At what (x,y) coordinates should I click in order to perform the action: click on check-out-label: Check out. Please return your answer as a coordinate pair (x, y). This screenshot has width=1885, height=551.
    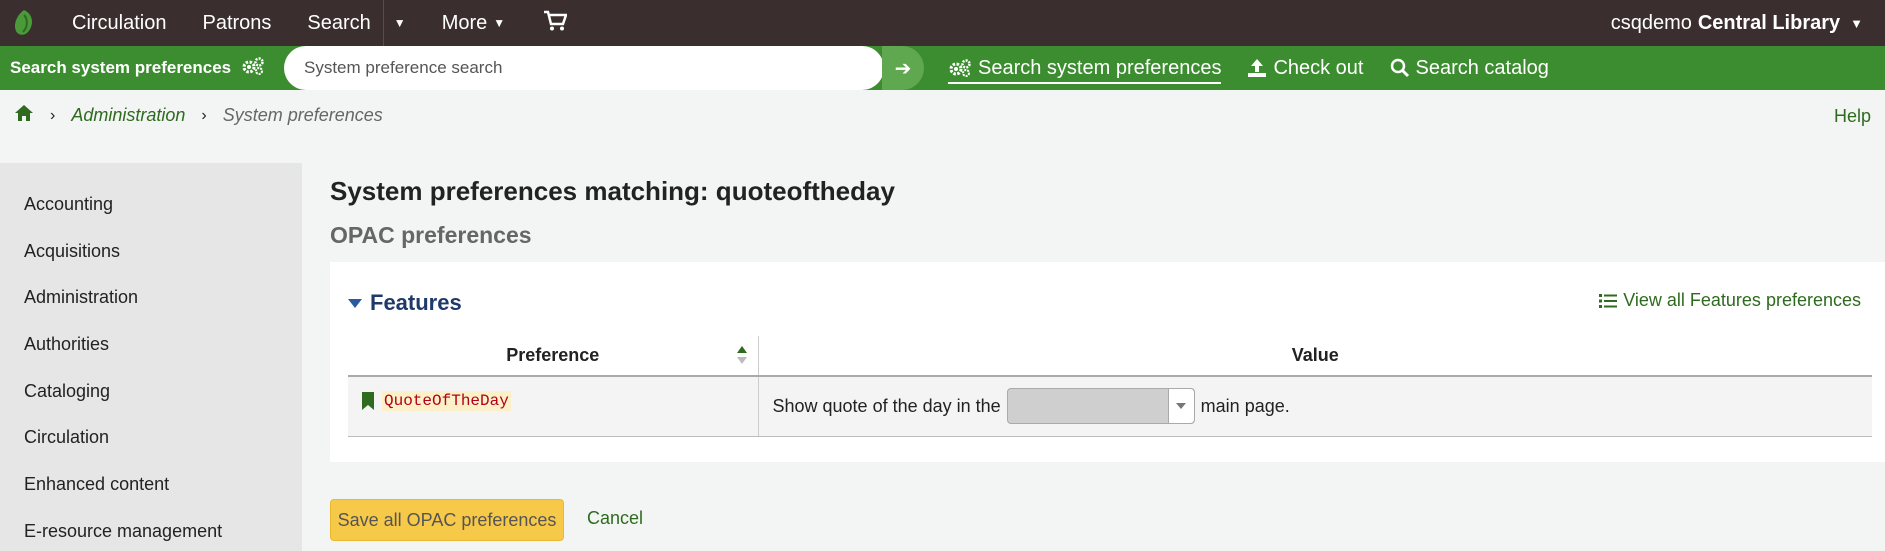
    Looking at the image, I should click on (1318, 67).